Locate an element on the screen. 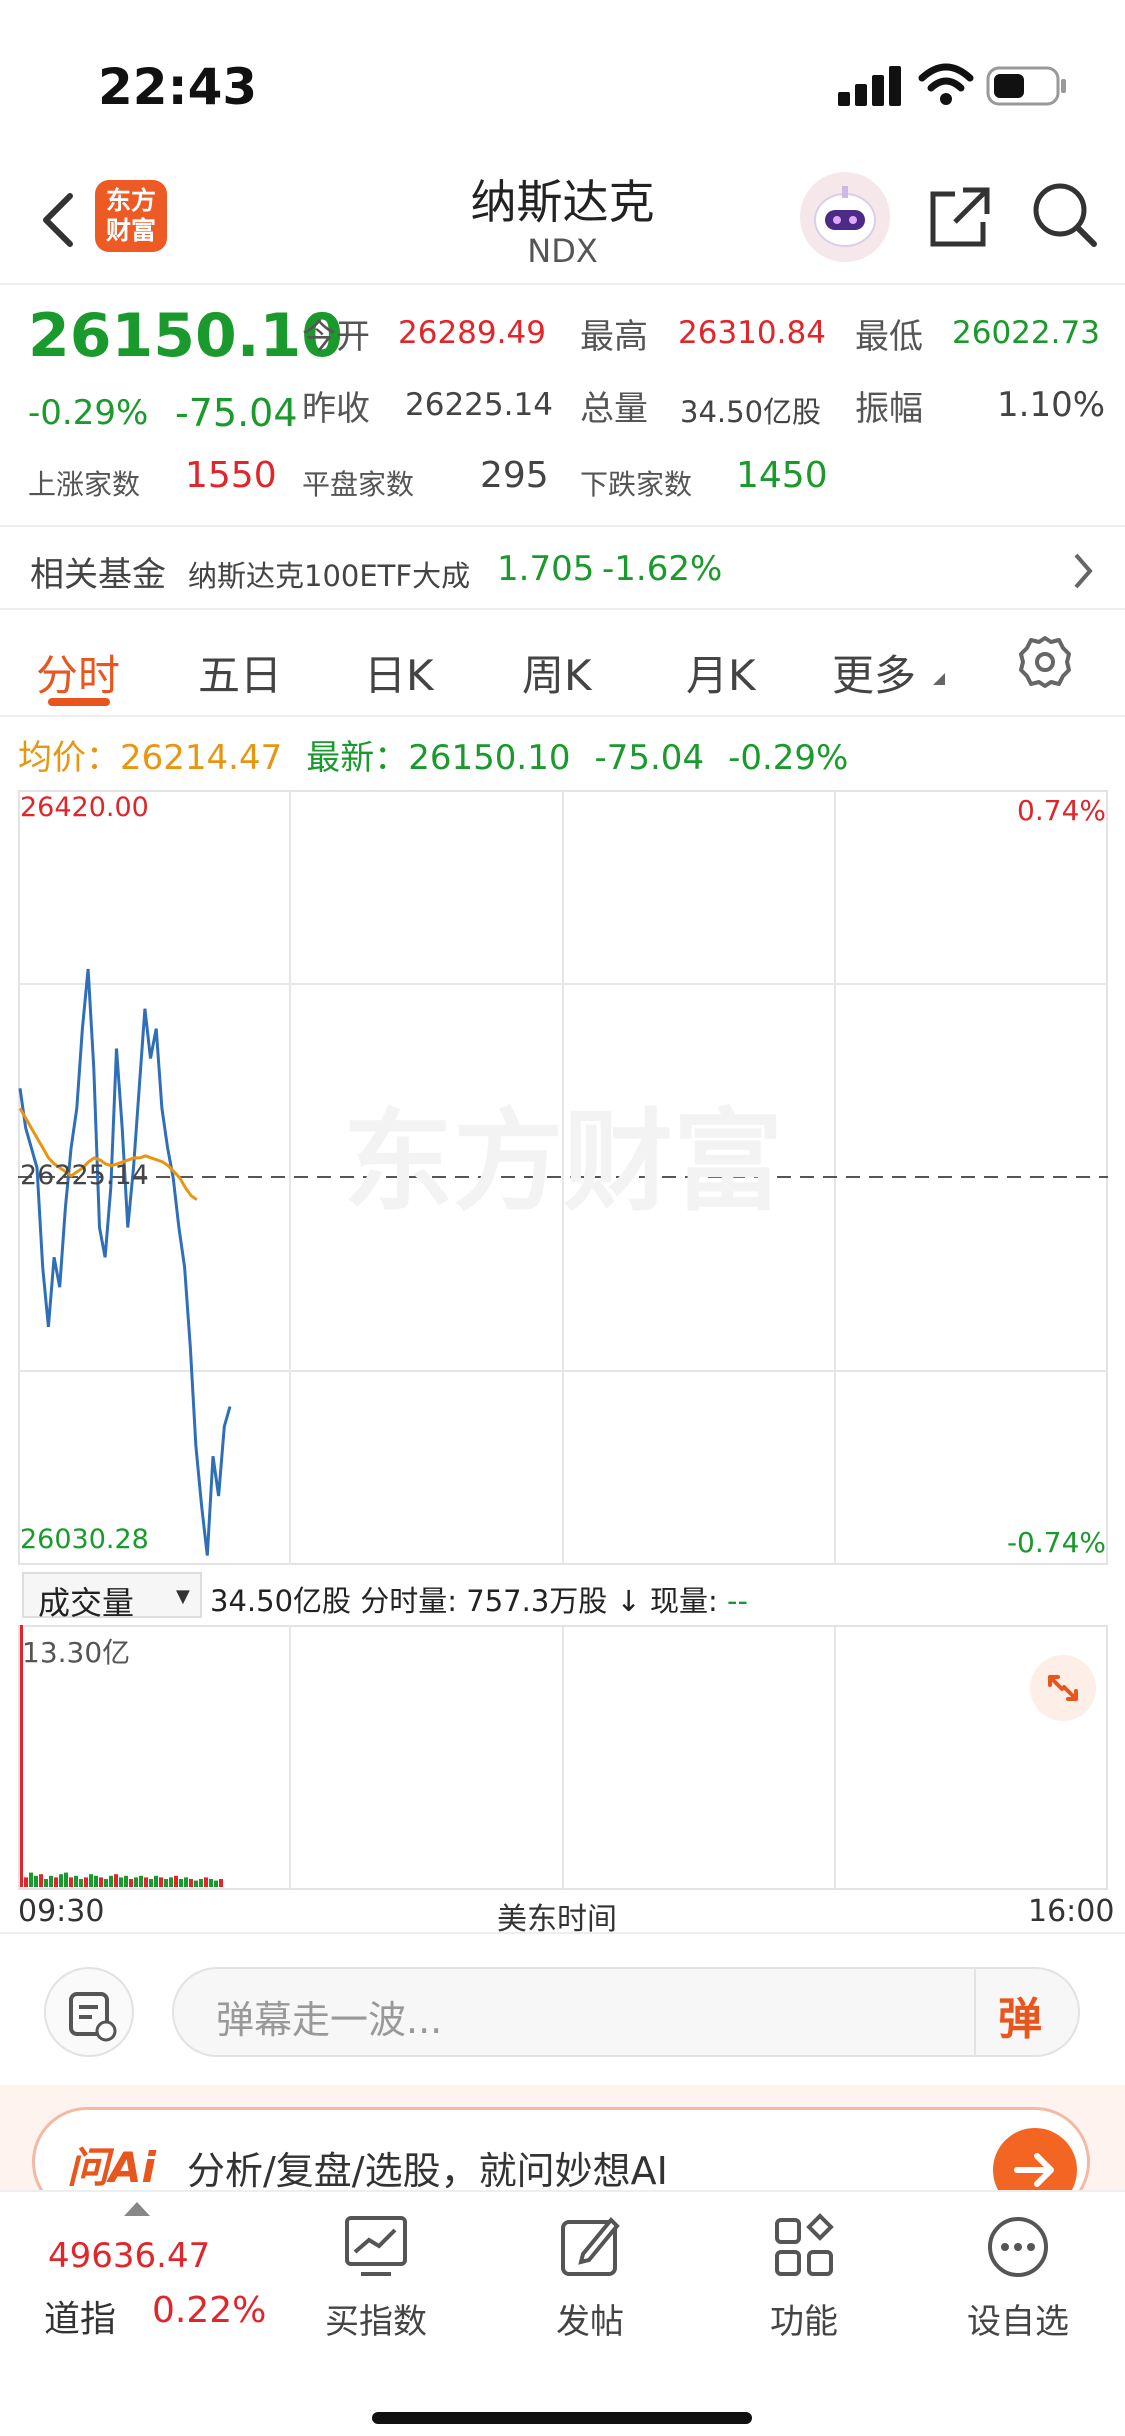 This screenshot has width=1125, height=2436. open-value: 26289.49 is located at coordinates (472, 333).